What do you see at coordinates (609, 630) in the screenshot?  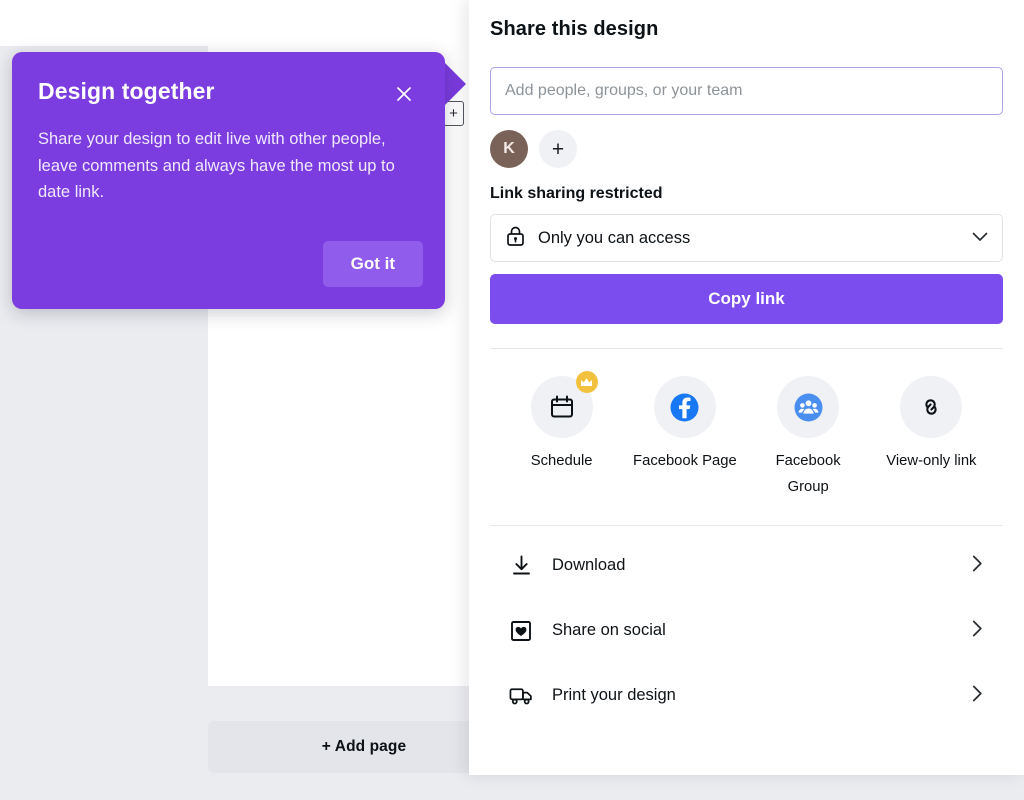 I see `menu-item-label: Share on social` at bounding box center [609, 630].